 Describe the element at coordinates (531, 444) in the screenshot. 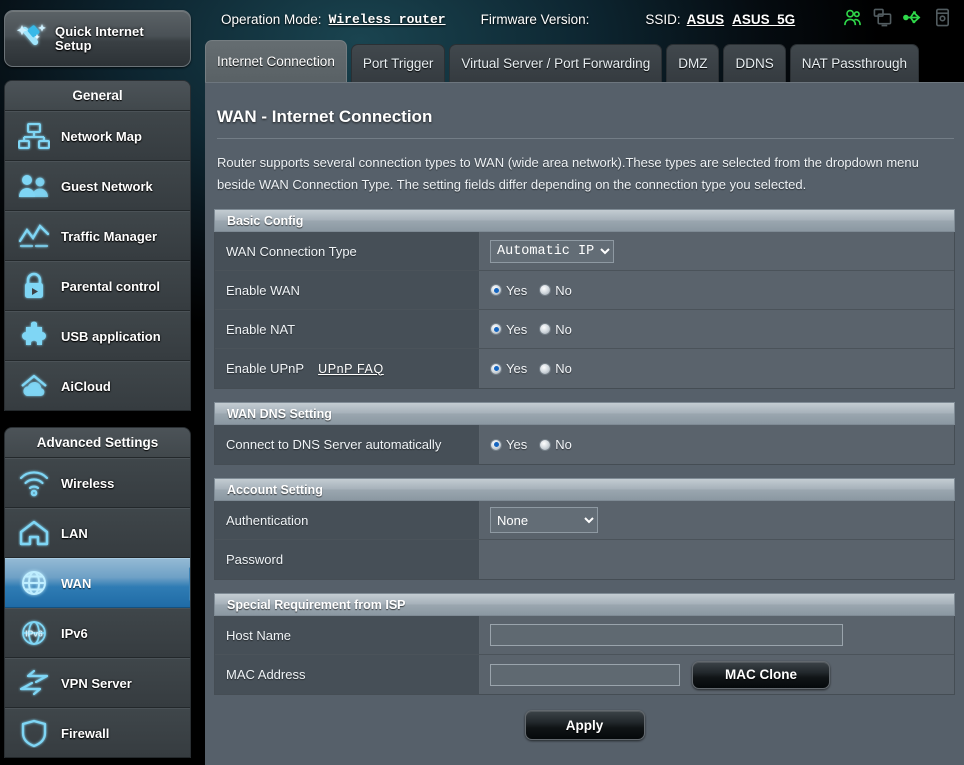

I see `connect-dns-auto-radio-group: Yes No` at that location.